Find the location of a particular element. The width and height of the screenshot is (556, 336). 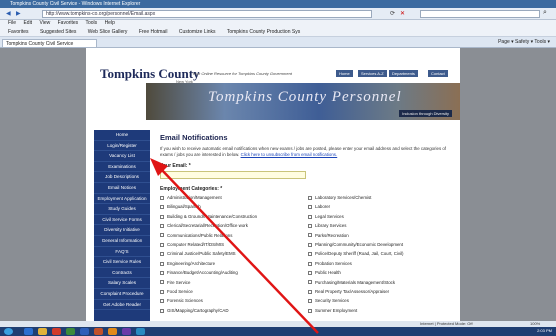

category-option: Computer Related/IT/DS/MIS is located at coordinates (234, 246).